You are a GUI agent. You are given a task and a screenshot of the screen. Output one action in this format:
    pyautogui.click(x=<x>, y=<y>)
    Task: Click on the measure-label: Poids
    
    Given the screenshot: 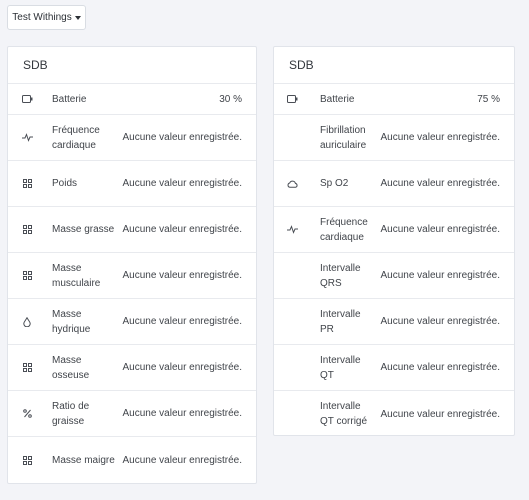 What is the action you would take?
    pyautogui.click(x=65, y=183)
    